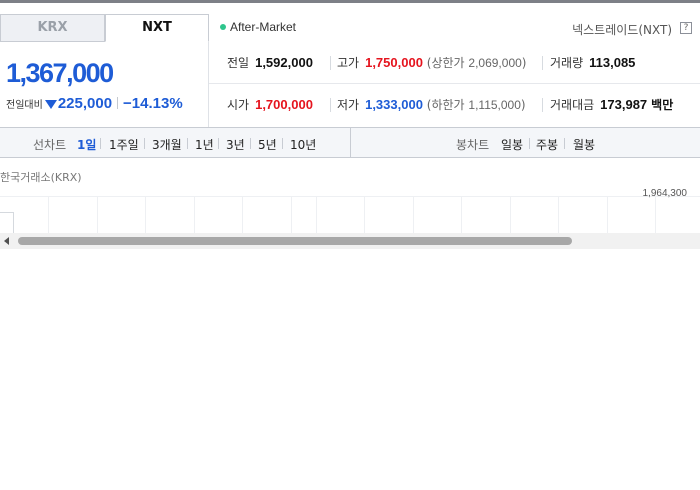  I want to click on stat-unit: 백만, so click(662, 105).